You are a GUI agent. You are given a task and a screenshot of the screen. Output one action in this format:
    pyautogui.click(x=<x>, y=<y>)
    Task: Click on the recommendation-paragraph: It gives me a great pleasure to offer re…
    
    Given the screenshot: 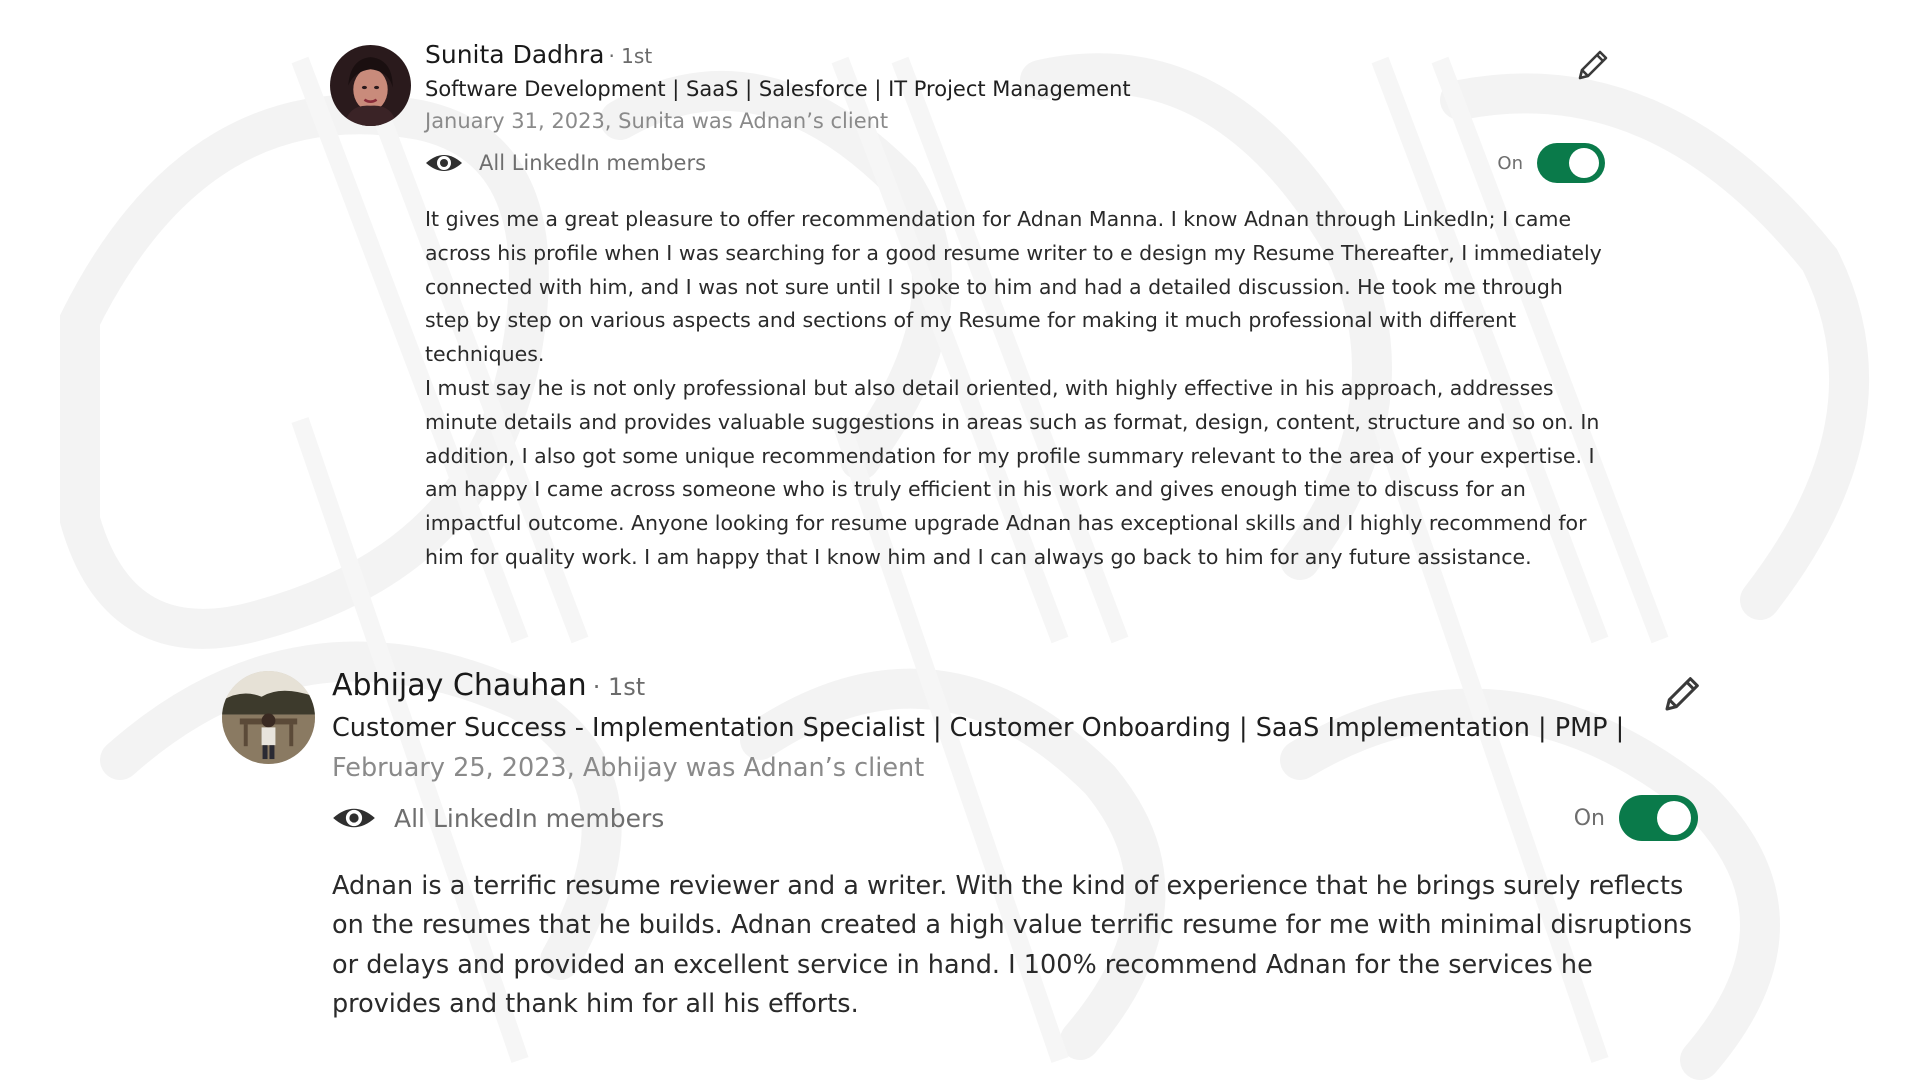 What is the action you would take?
    pyautogui.click(x=1013, y=287)
    